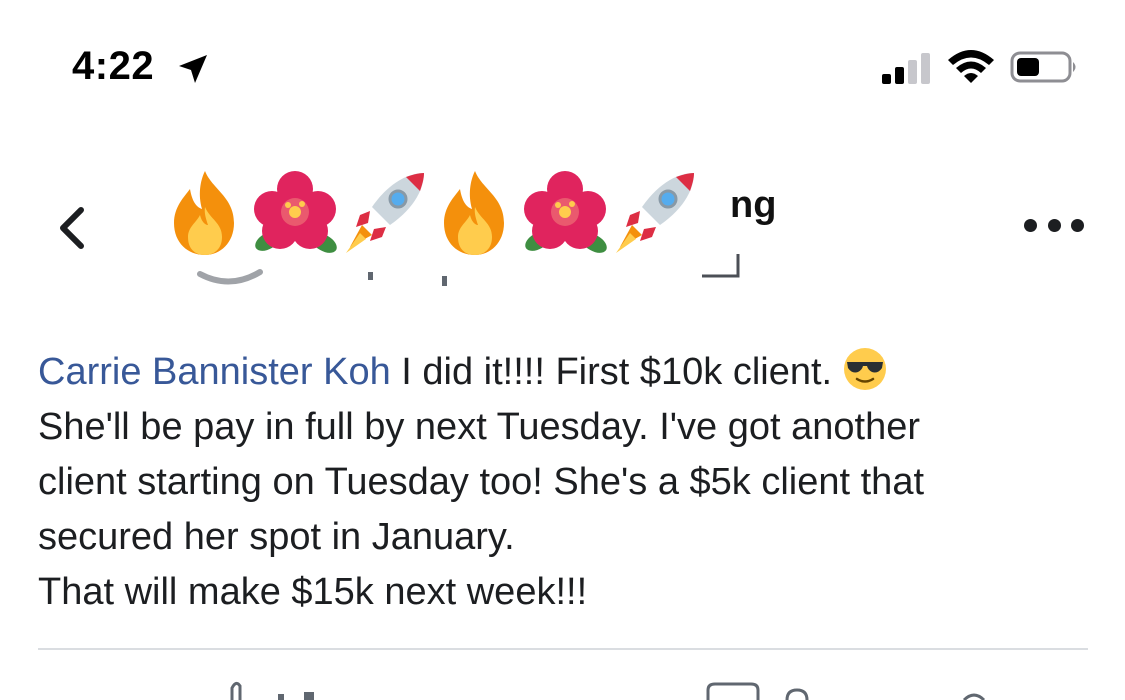 The image size is (1125, 700). I want to click on post-line-5: That will make $15k next week!!!, so click(313, 592).